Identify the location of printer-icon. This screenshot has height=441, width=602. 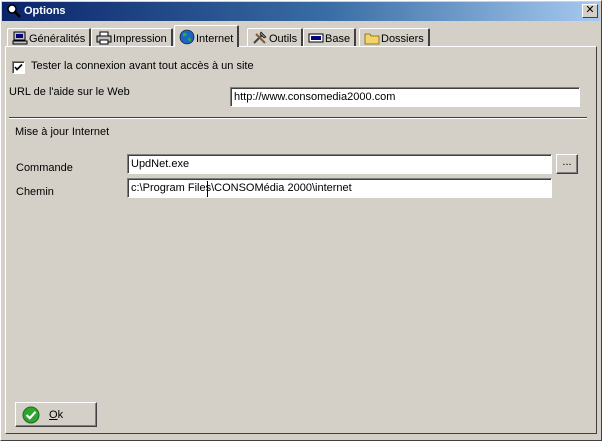
(104, 38).